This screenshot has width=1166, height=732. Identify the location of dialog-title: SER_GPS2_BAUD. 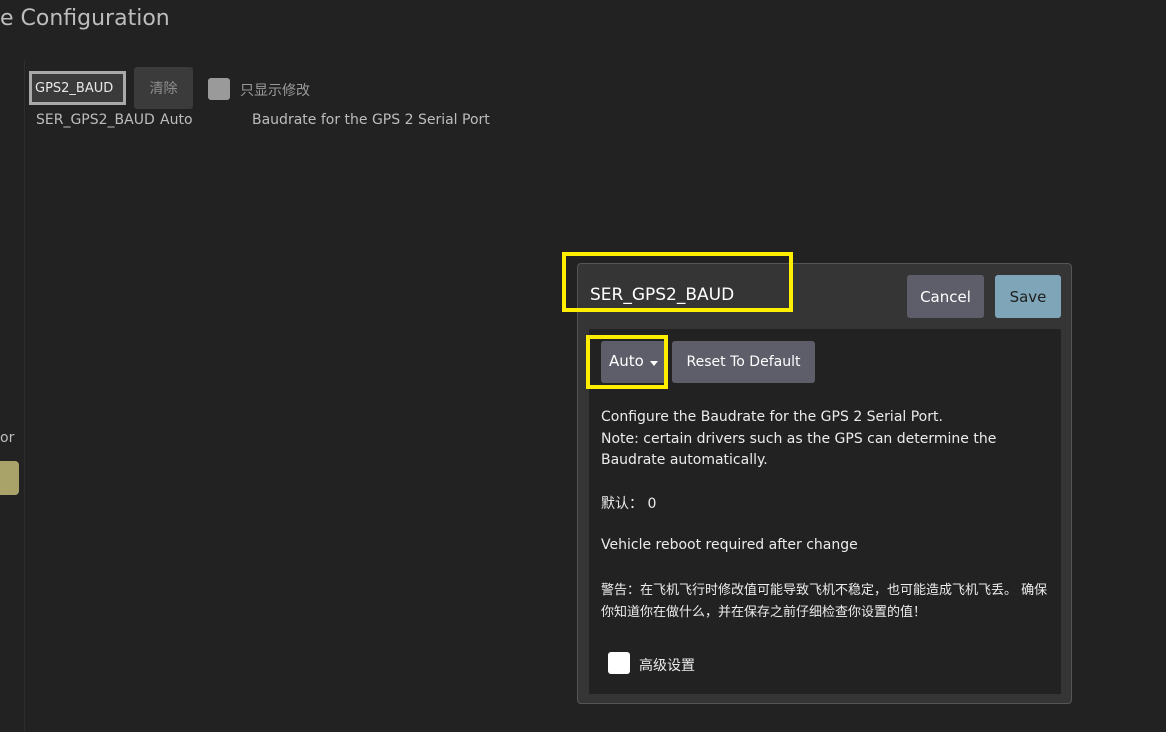
(662, 295).